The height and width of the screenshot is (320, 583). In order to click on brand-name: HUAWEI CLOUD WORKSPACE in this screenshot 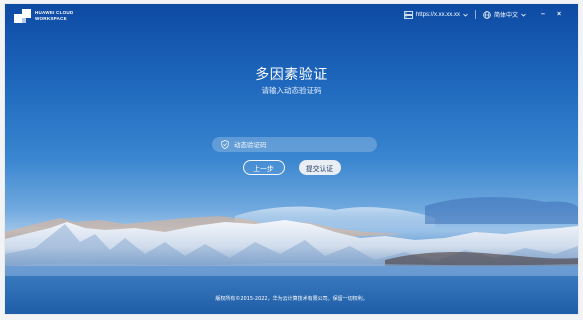, I will do `click(54, 15)`.